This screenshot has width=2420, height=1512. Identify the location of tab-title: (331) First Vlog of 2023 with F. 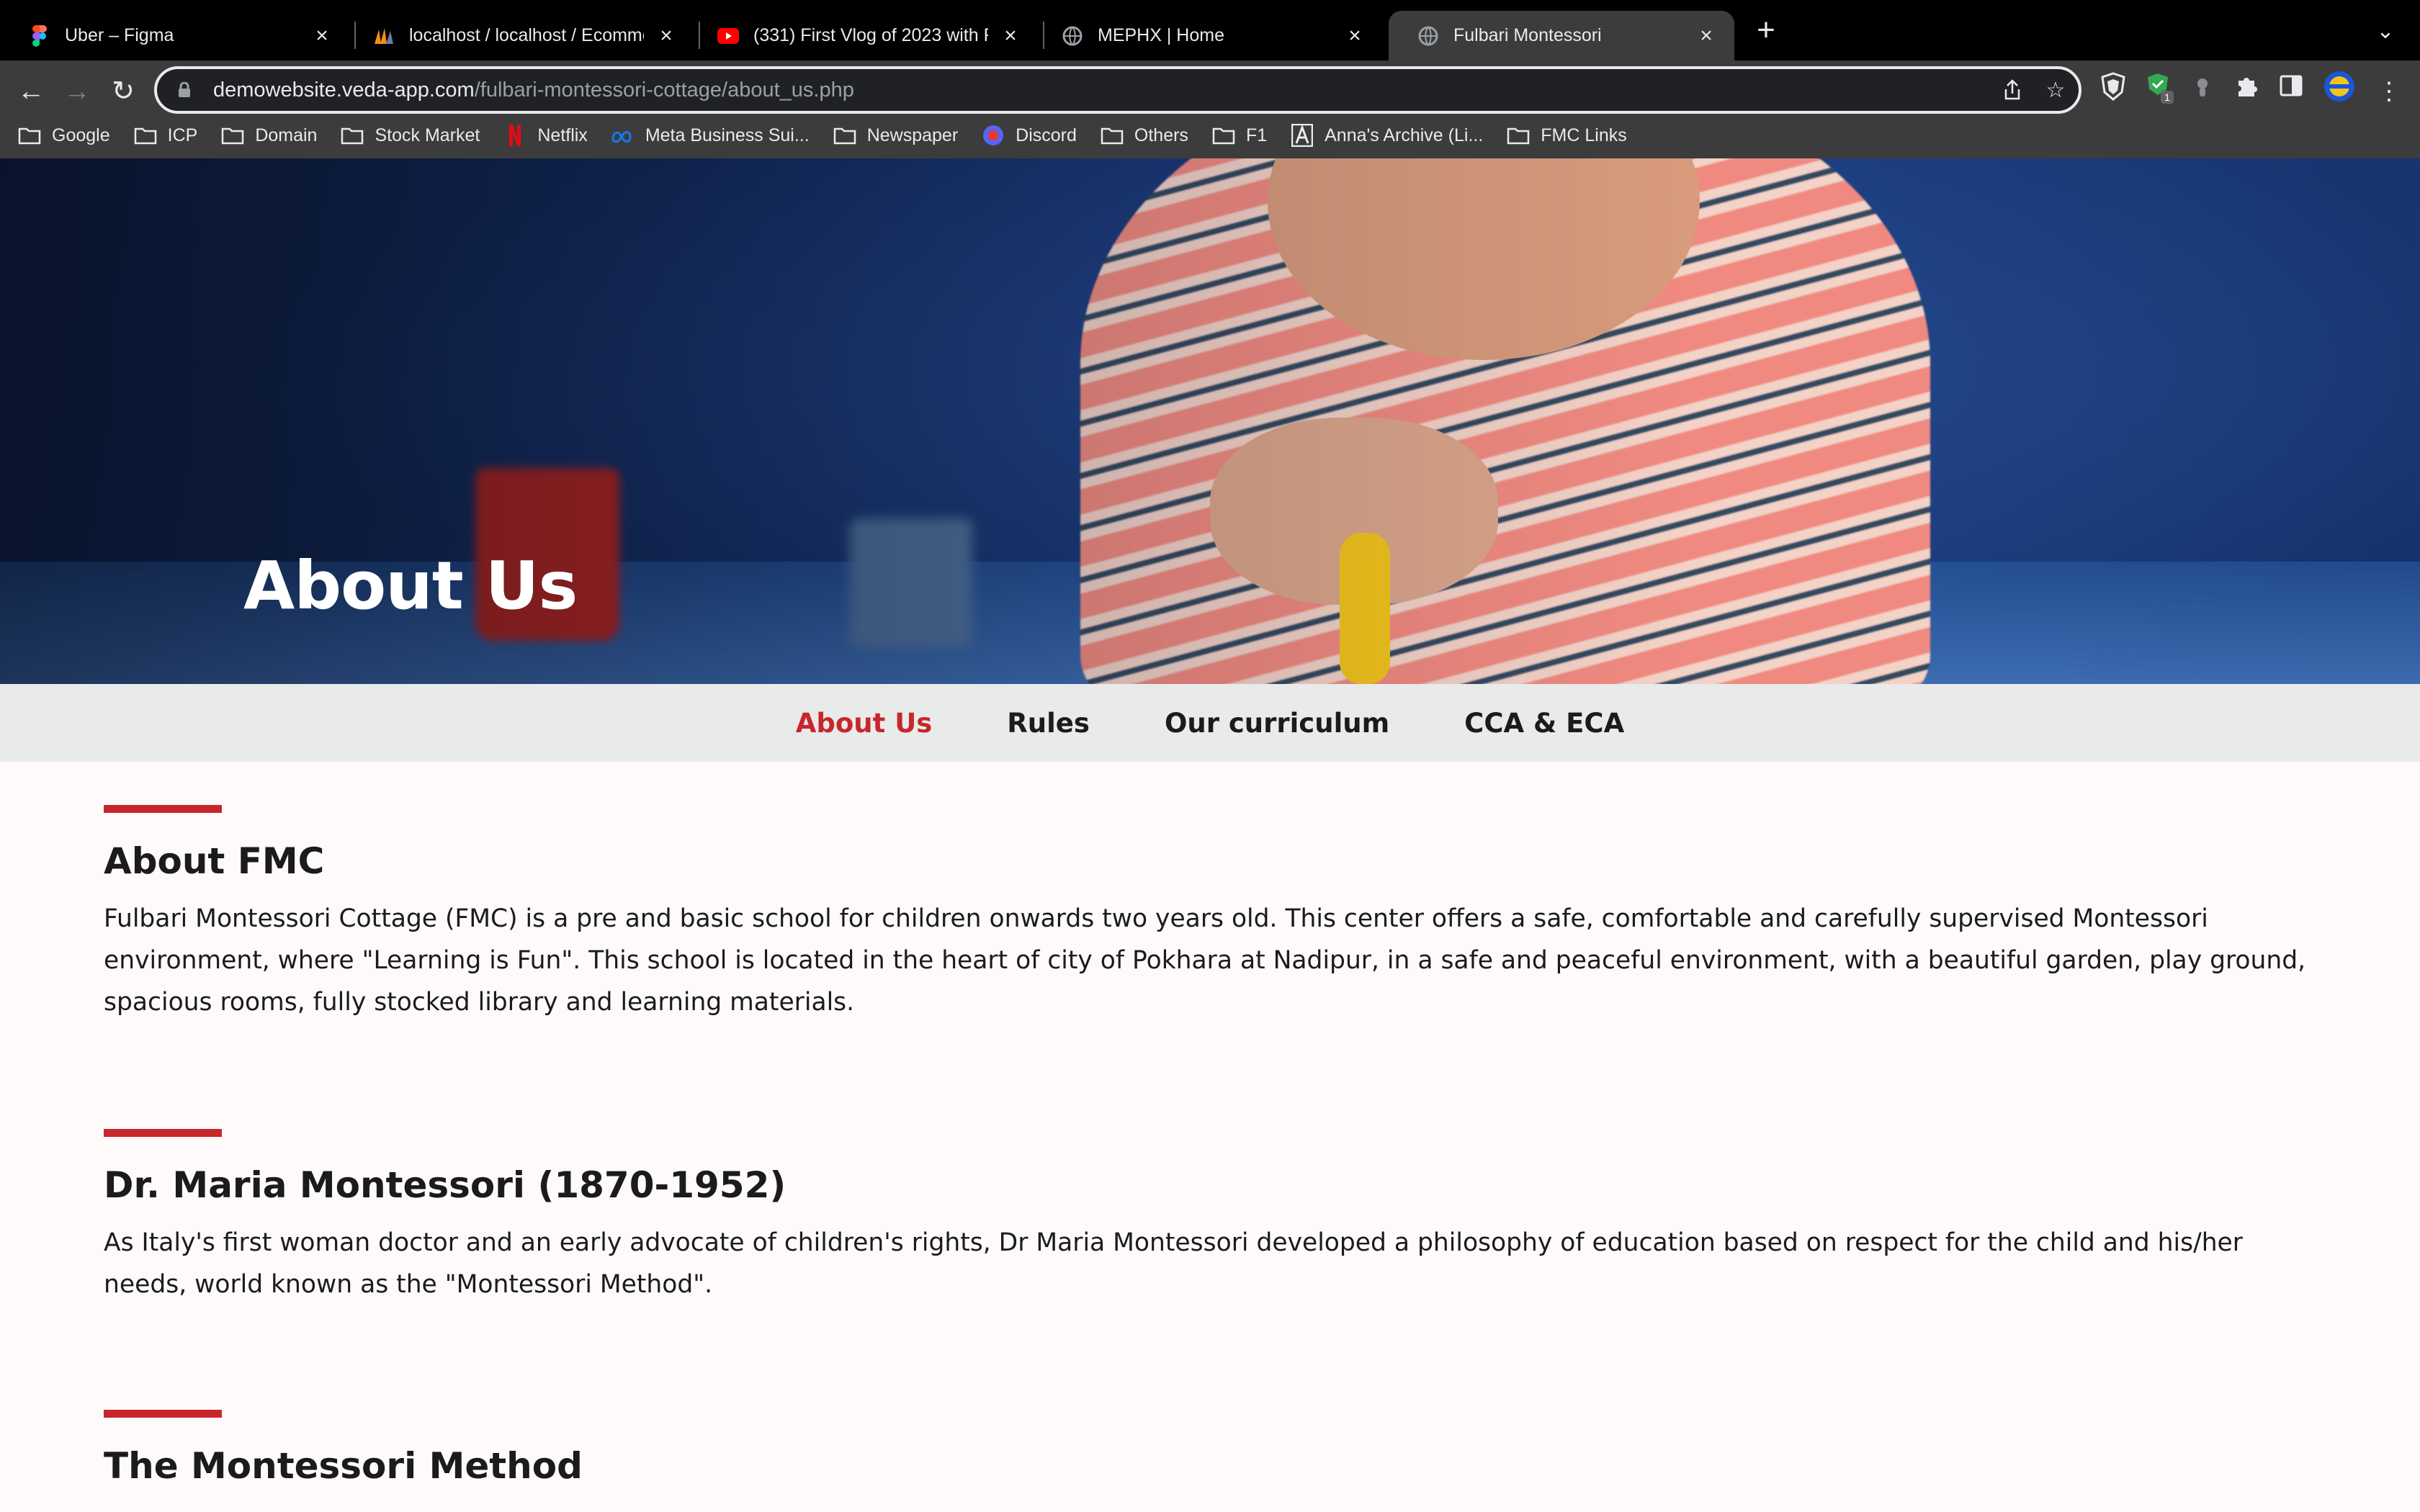
(870, 35).